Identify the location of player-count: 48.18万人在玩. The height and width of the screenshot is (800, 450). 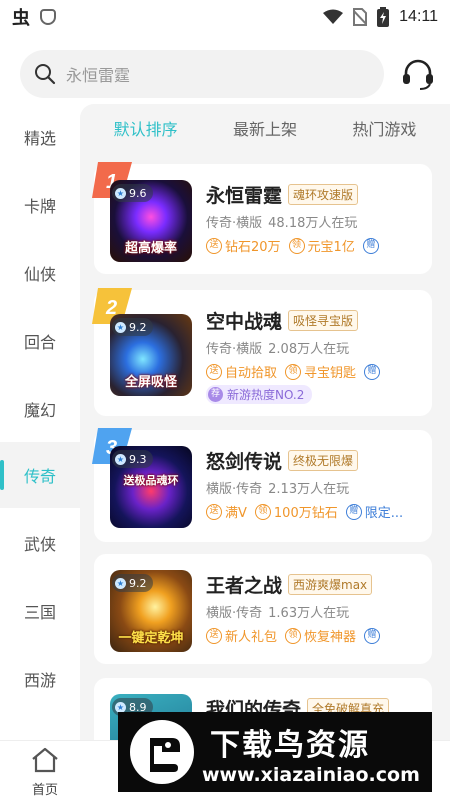
(313, 223).